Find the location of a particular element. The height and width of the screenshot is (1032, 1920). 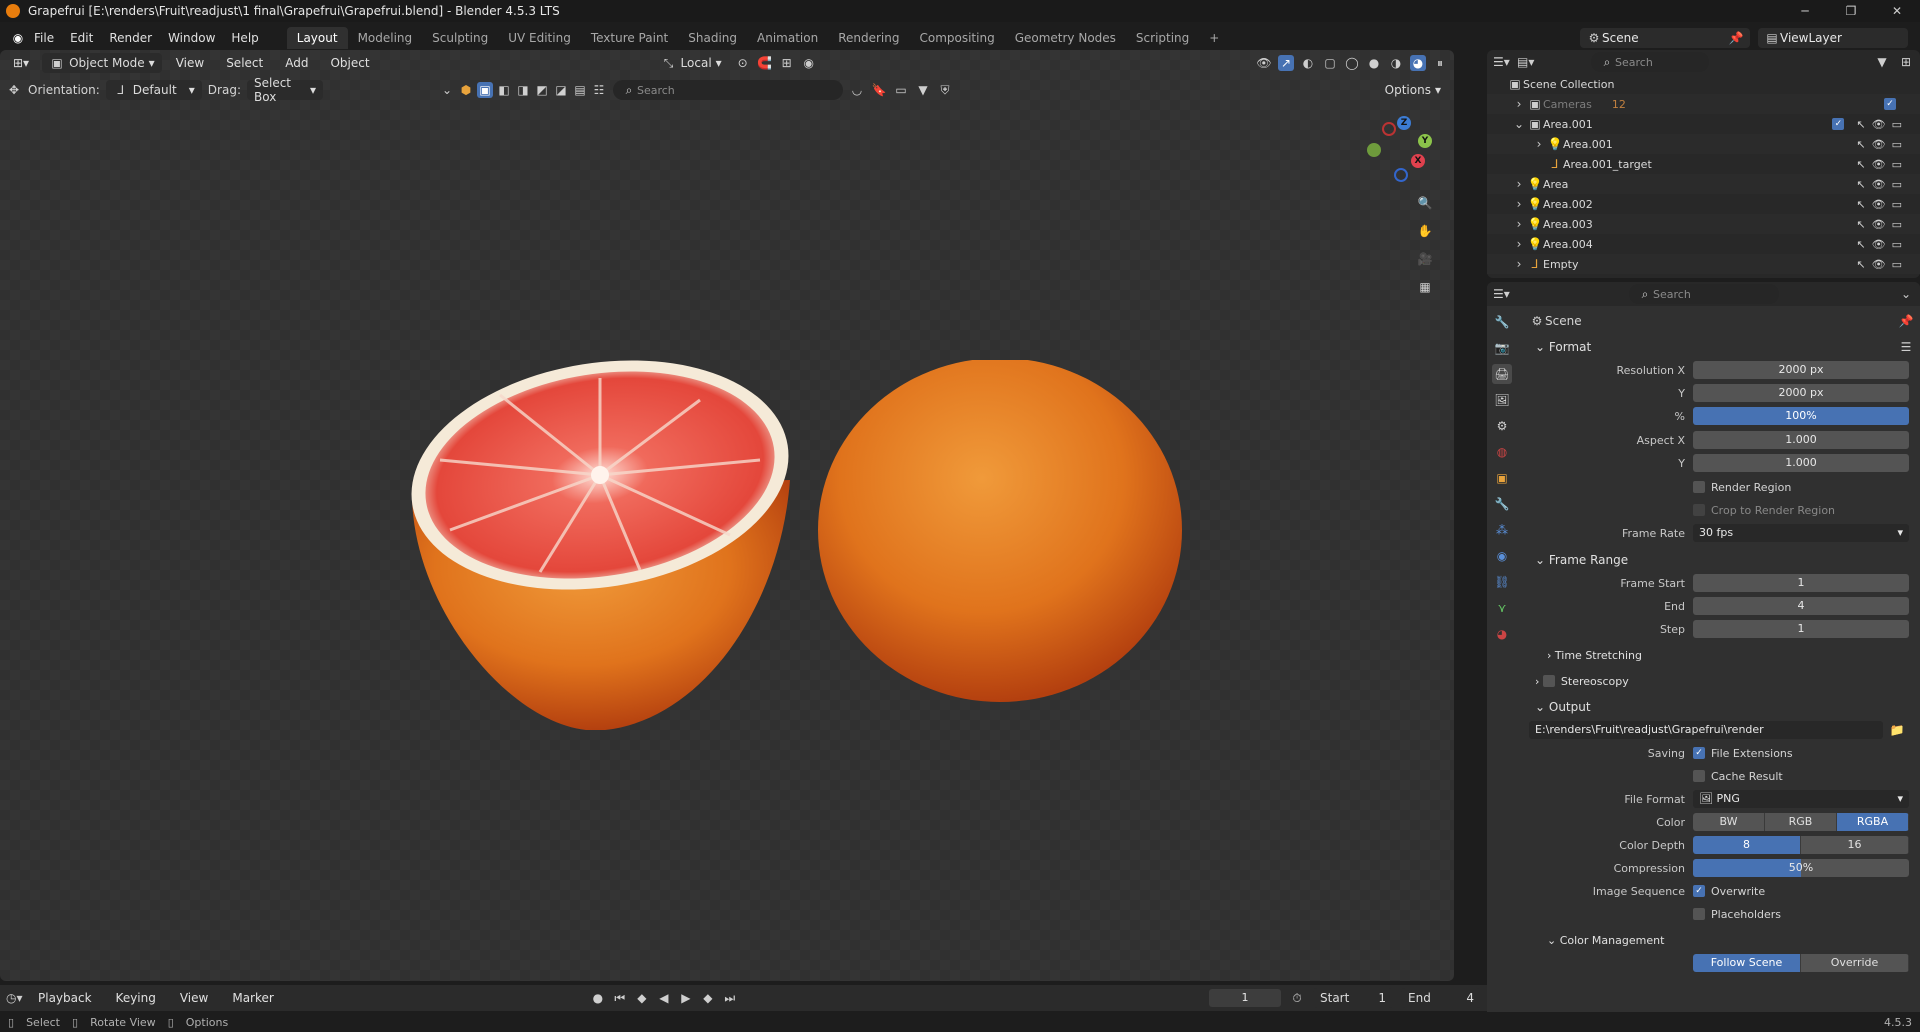

menu-render: Render is located at coordinates (130, 38).